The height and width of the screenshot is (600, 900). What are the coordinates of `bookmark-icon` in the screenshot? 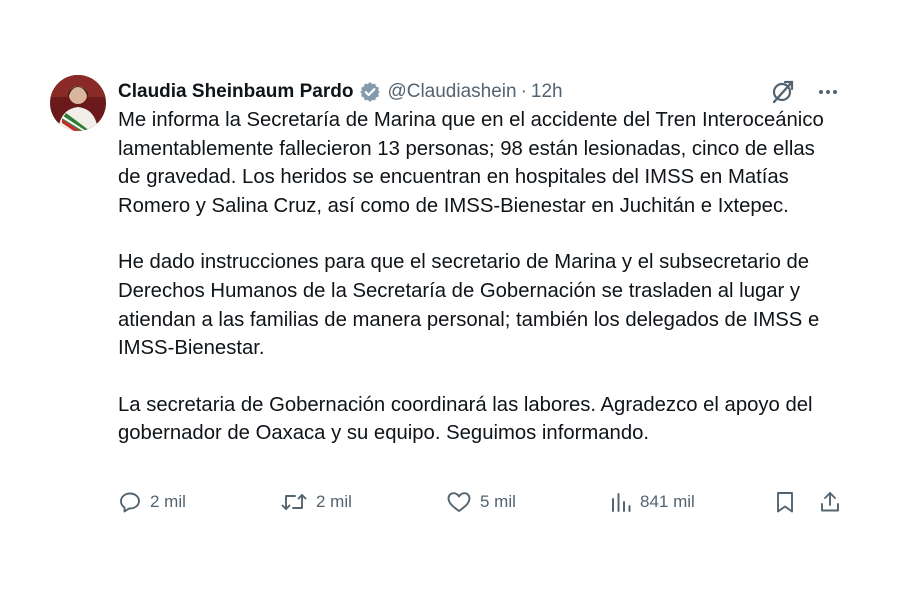 It's located at (785, 502).